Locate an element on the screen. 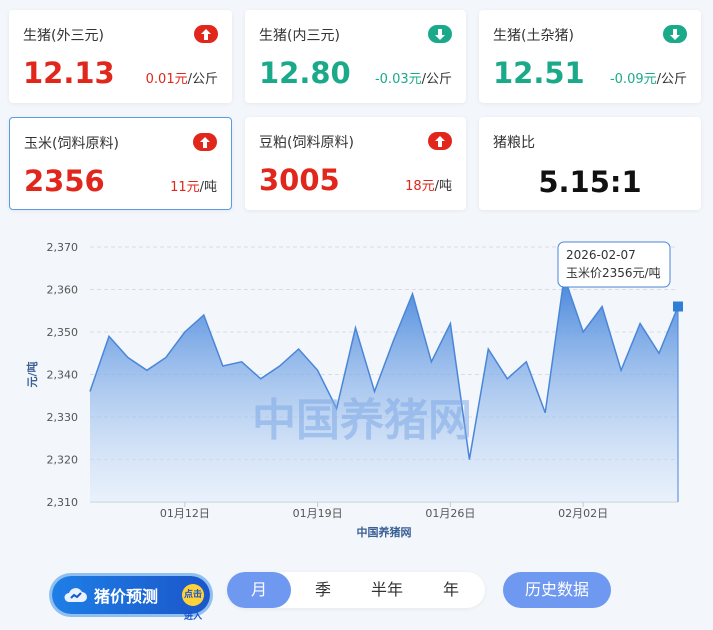 Image resolution: width=713 pixels, height=630 pixels. card-price: 3005 is located at coordinates (299, 180).